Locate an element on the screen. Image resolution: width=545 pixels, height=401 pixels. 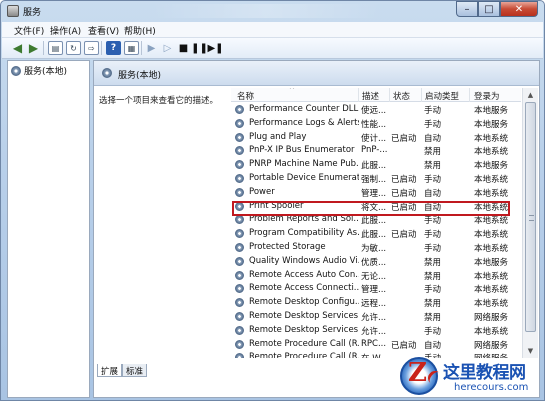
back-arrow-icon: ◀ is located at coordinates (17, 48).